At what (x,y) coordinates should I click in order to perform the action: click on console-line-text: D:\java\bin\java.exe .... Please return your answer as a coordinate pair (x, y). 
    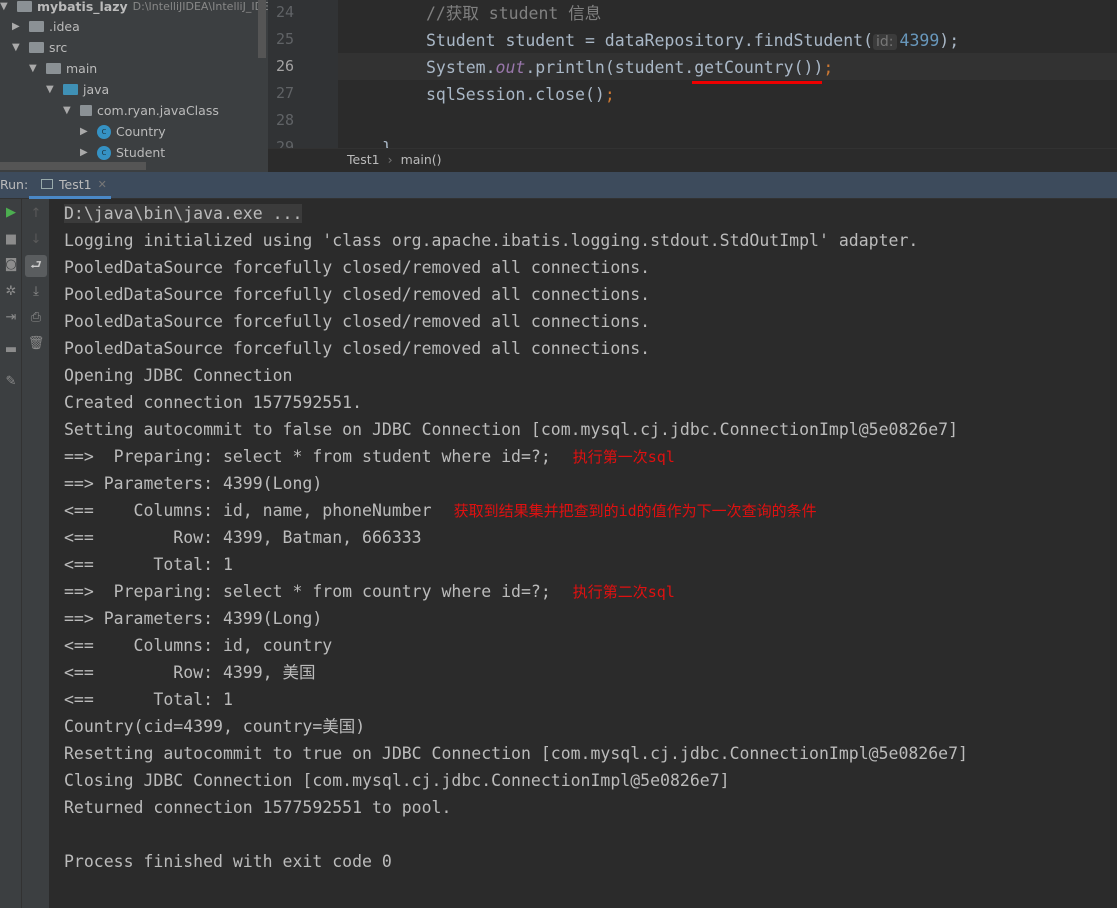
    Looking at the image, I should click on (183, 213).